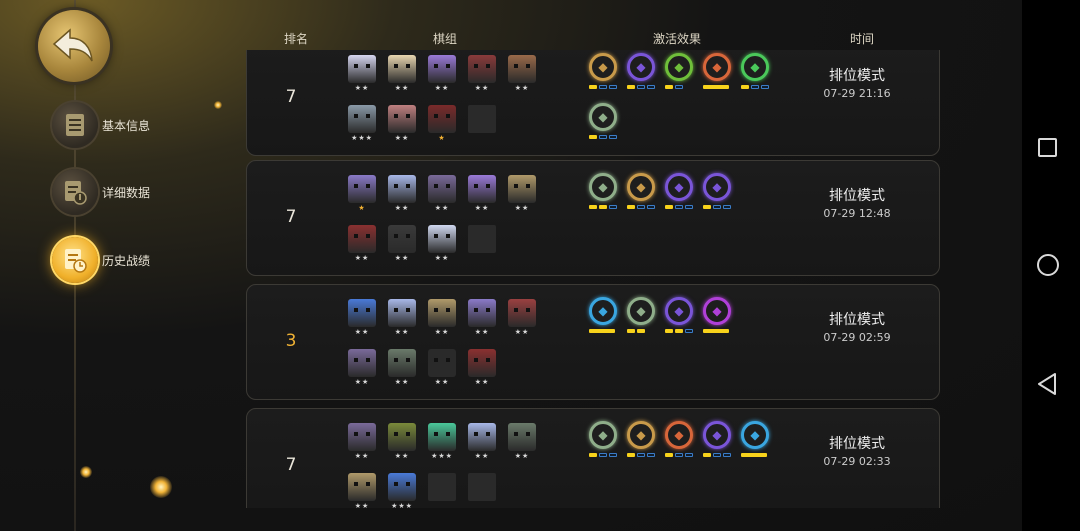 This screenshot has width=1080, height=531. What do you see at coordinates (717, 311) in the screenshot?
I see `skull-icon: ◆` at bounding box center [717, 311].